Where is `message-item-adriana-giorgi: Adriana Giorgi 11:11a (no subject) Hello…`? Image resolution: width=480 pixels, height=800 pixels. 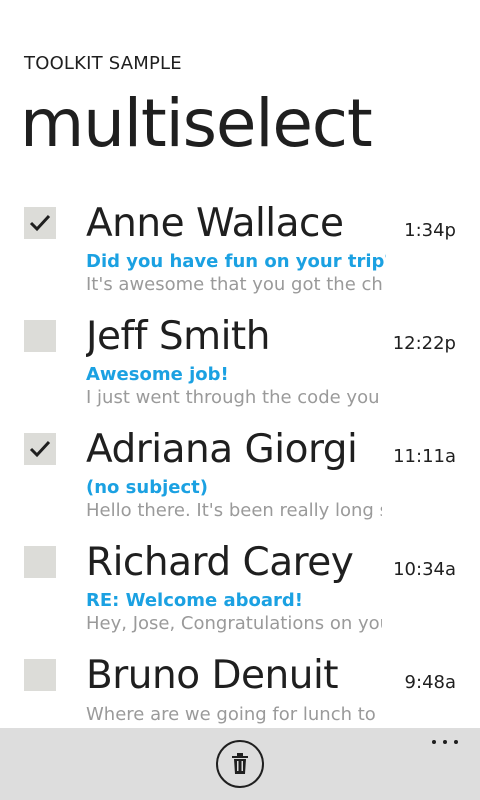 message-item-adriana-giorgi: Adriana Giorgi 11:11a (no subject) Hello… is located at coordinates (240, 477).